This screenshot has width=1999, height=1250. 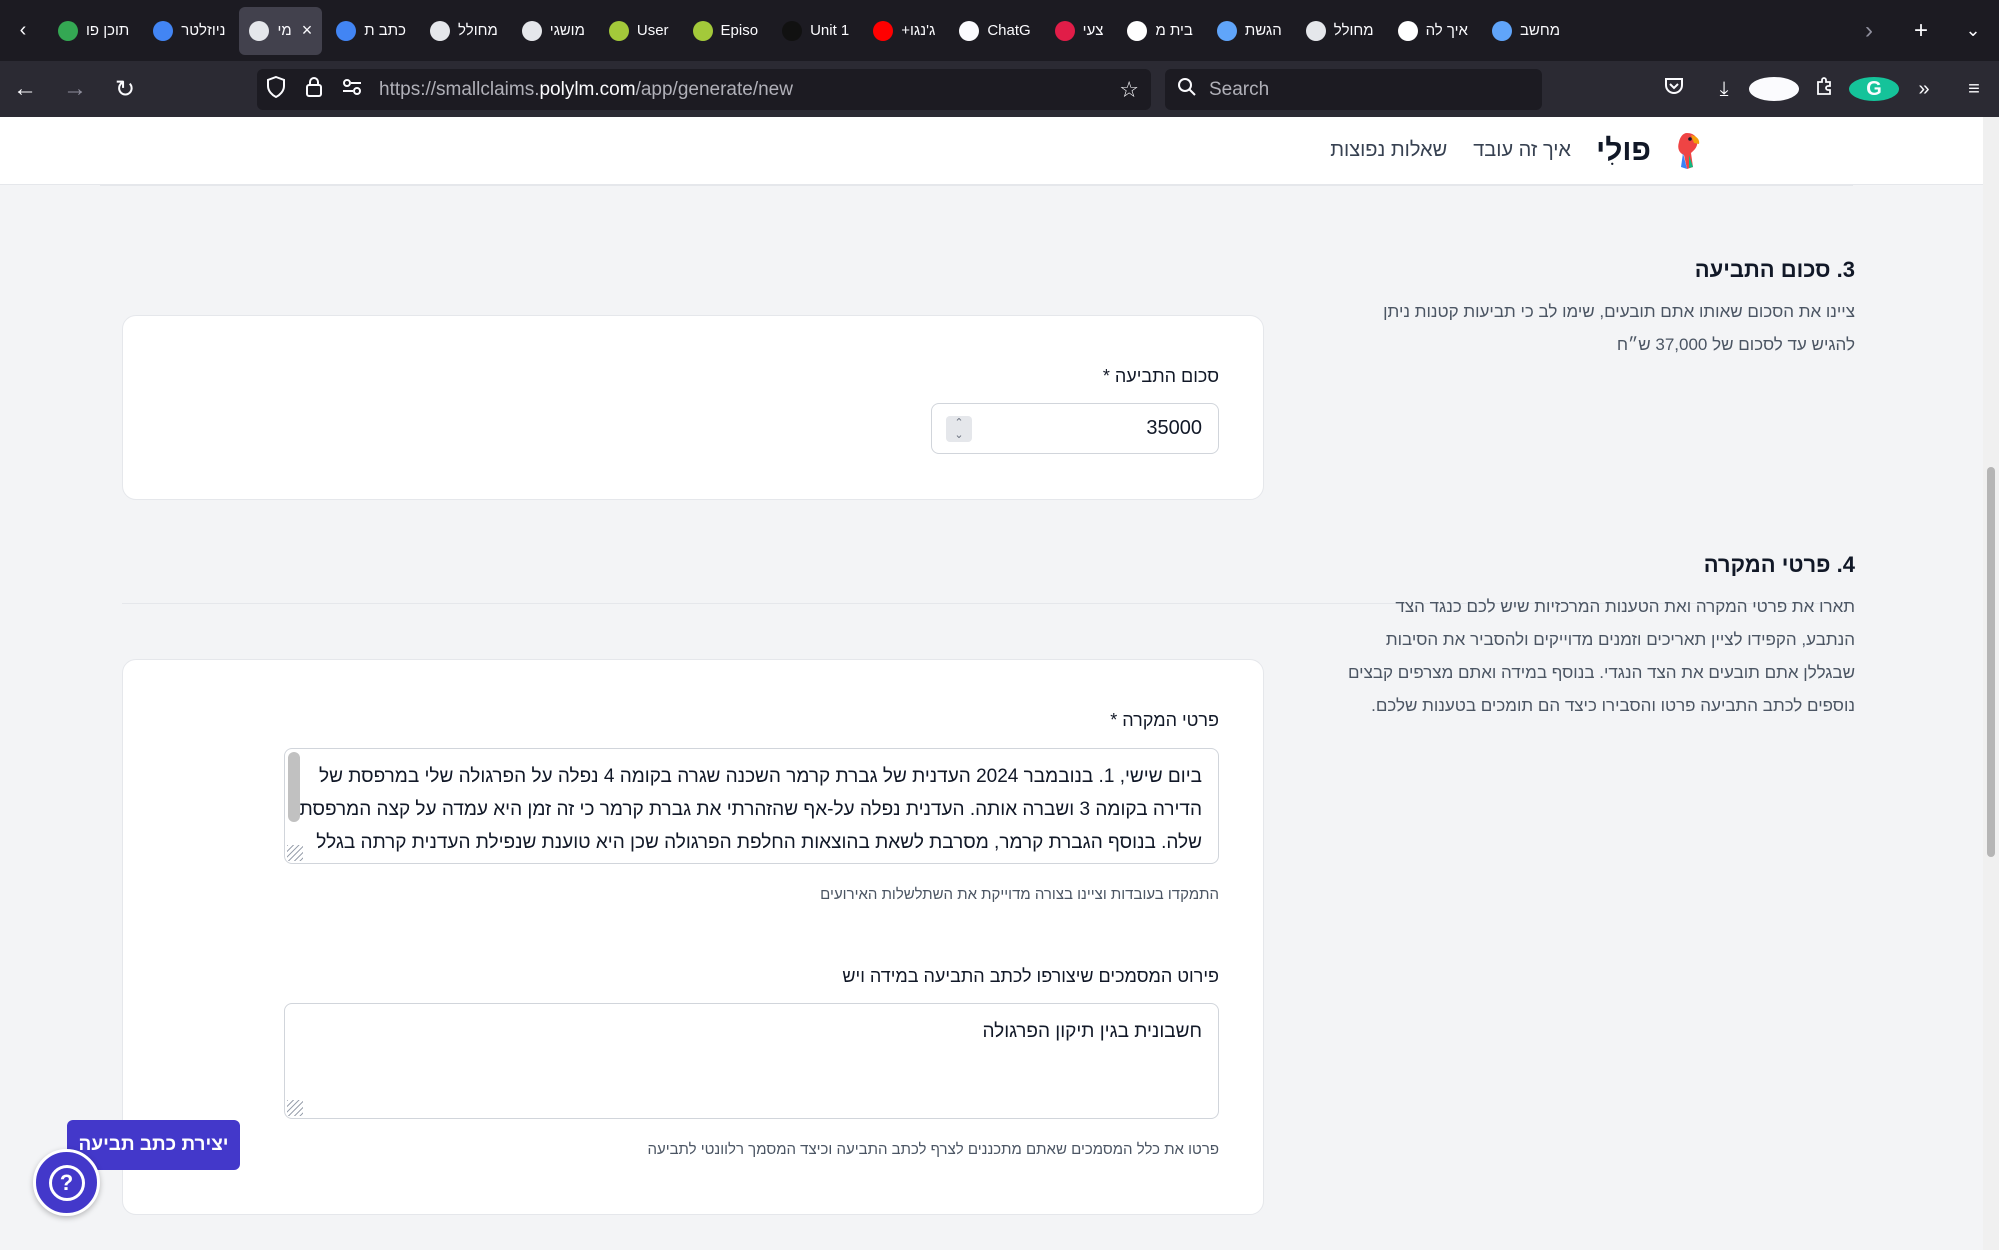 What do you see at coordinates (739, 30) in the screenshot?
I see `tab-title: Episo` at bounding box center [739, 30].